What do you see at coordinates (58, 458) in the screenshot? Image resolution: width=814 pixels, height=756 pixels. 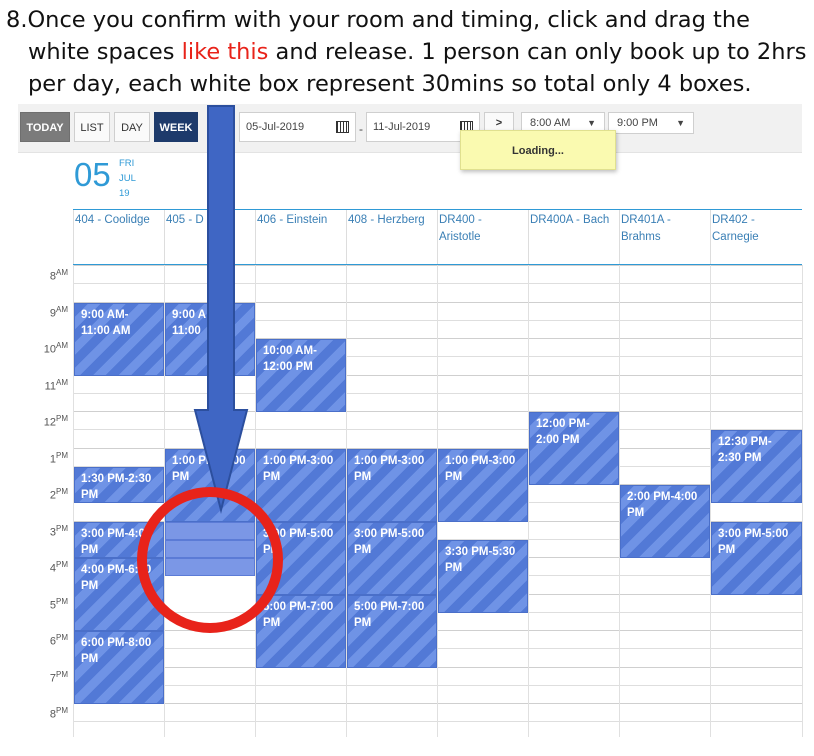 I see `time-label: 1PM` at bounding box center [58, 458].